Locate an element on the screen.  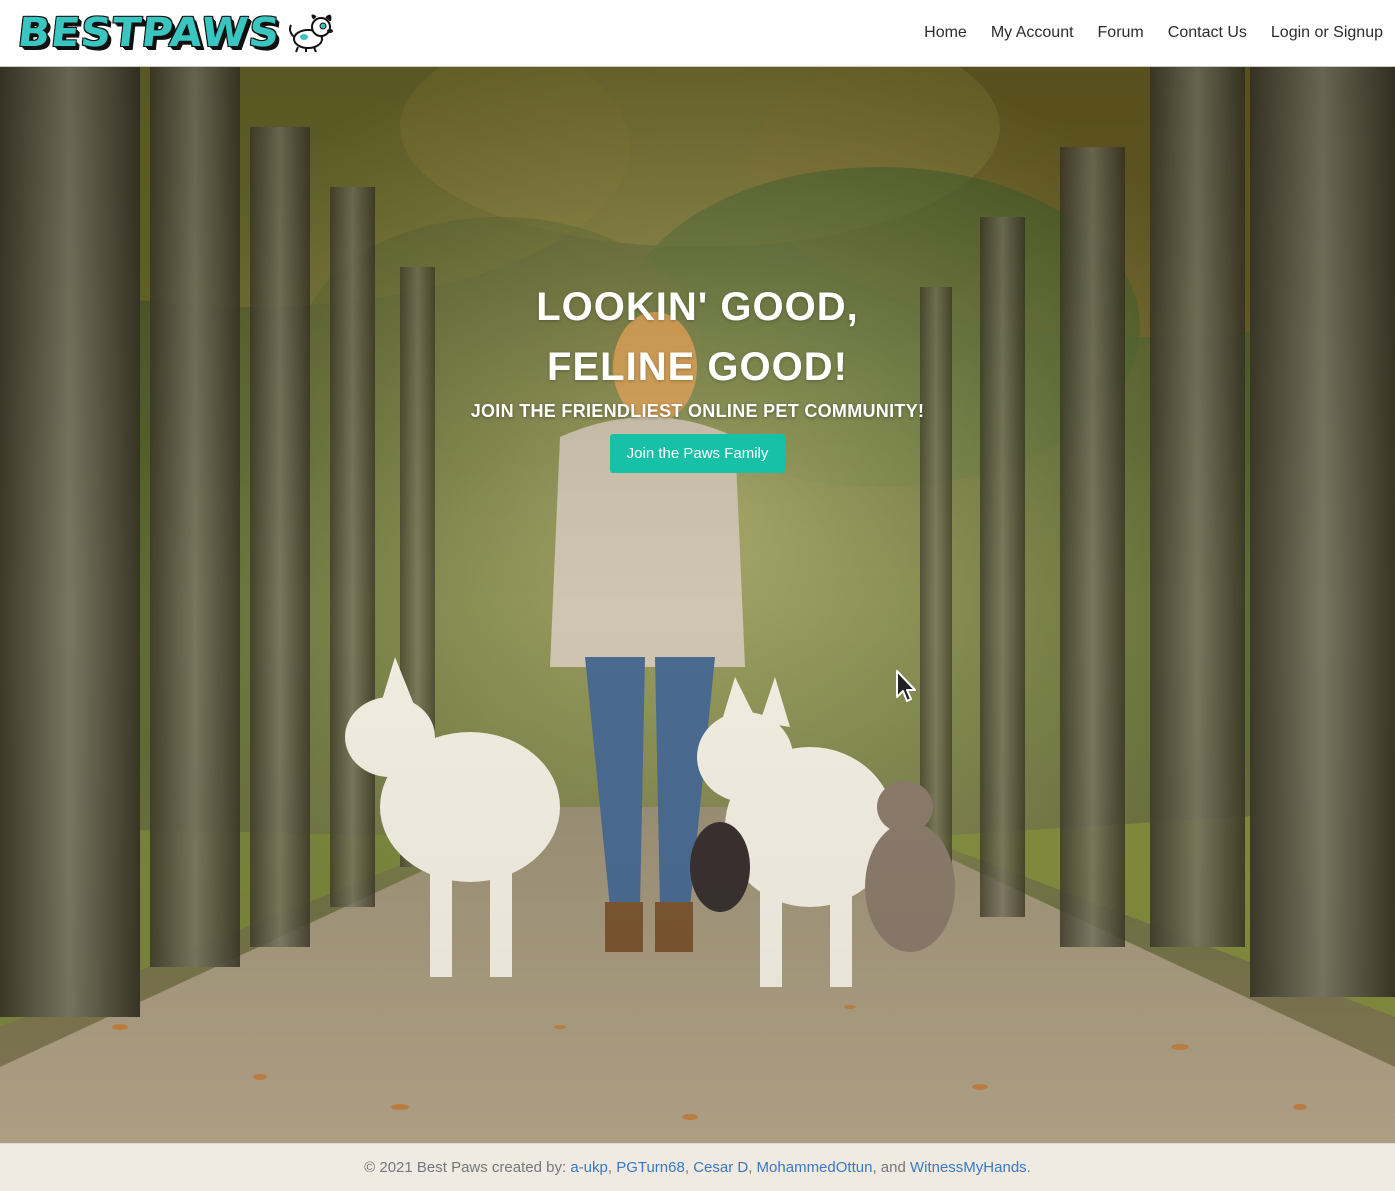
brand-logo-link: BESTPAWS is located at coordinates (175, 33).